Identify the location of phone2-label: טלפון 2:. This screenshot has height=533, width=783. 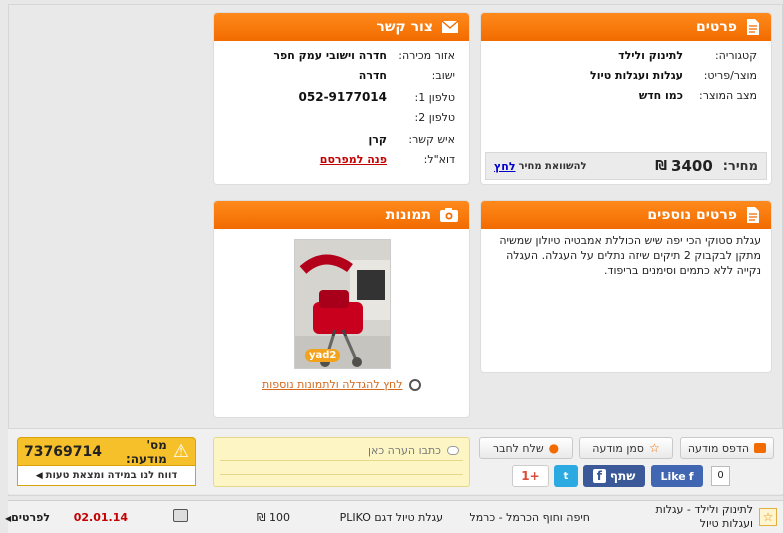
(434, 117).